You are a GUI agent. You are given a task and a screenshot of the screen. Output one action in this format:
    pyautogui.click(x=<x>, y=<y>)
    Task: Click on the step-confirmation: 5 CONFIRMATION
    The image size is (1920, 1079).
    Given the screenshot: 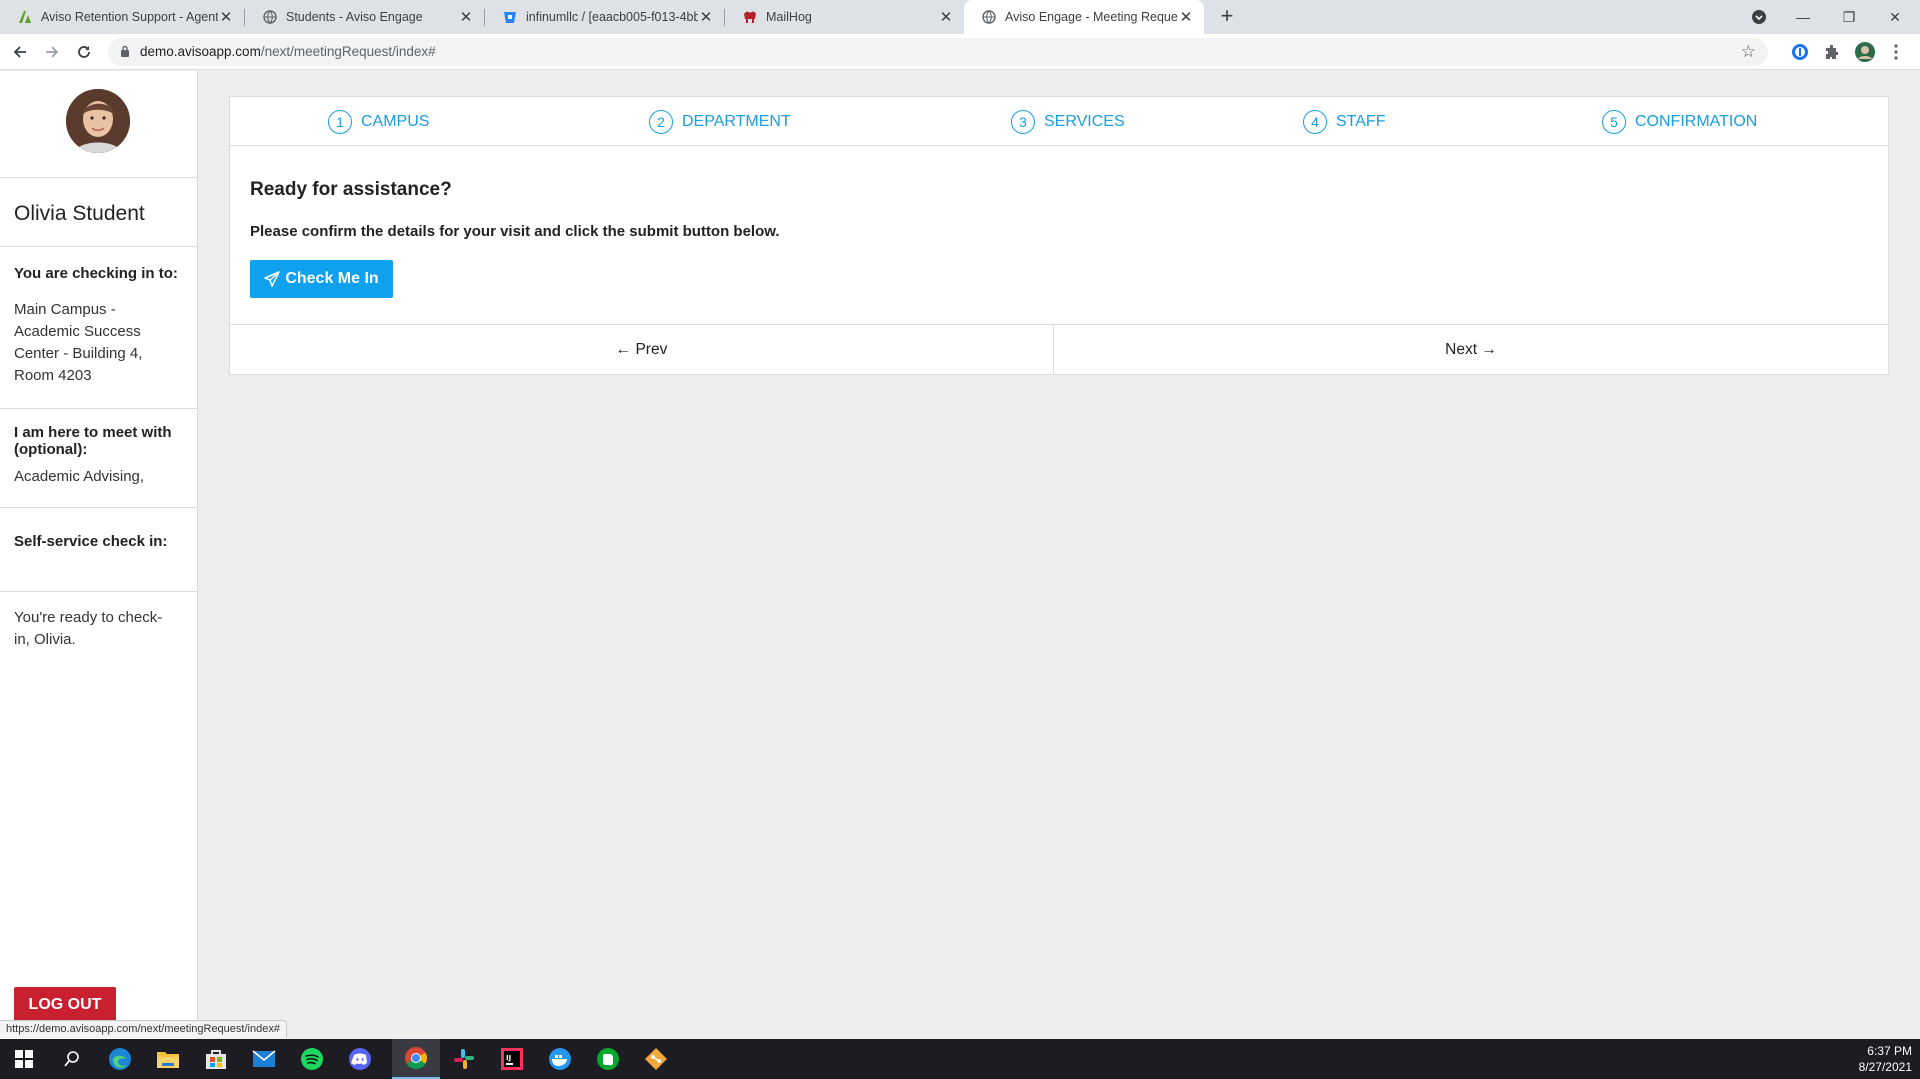 What is the action you would take?
    pyautogui.click(x=1679, y=122)
    